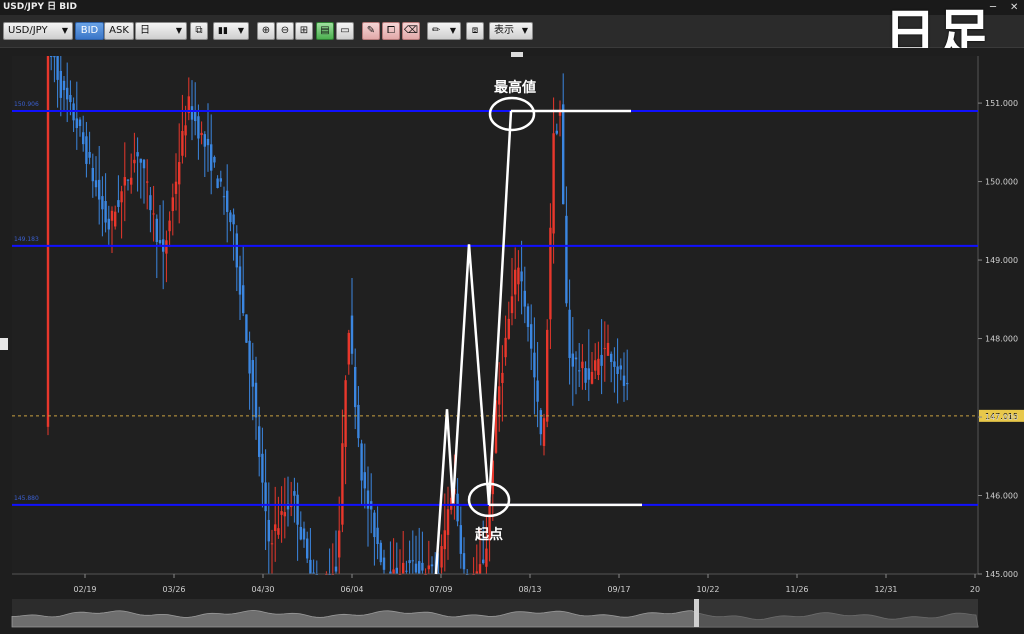 The image size is (1024, 634). Describe the element at coordinates (1001, 260) in the screenshot. I see `y-tick-label: 149.000` at that location.